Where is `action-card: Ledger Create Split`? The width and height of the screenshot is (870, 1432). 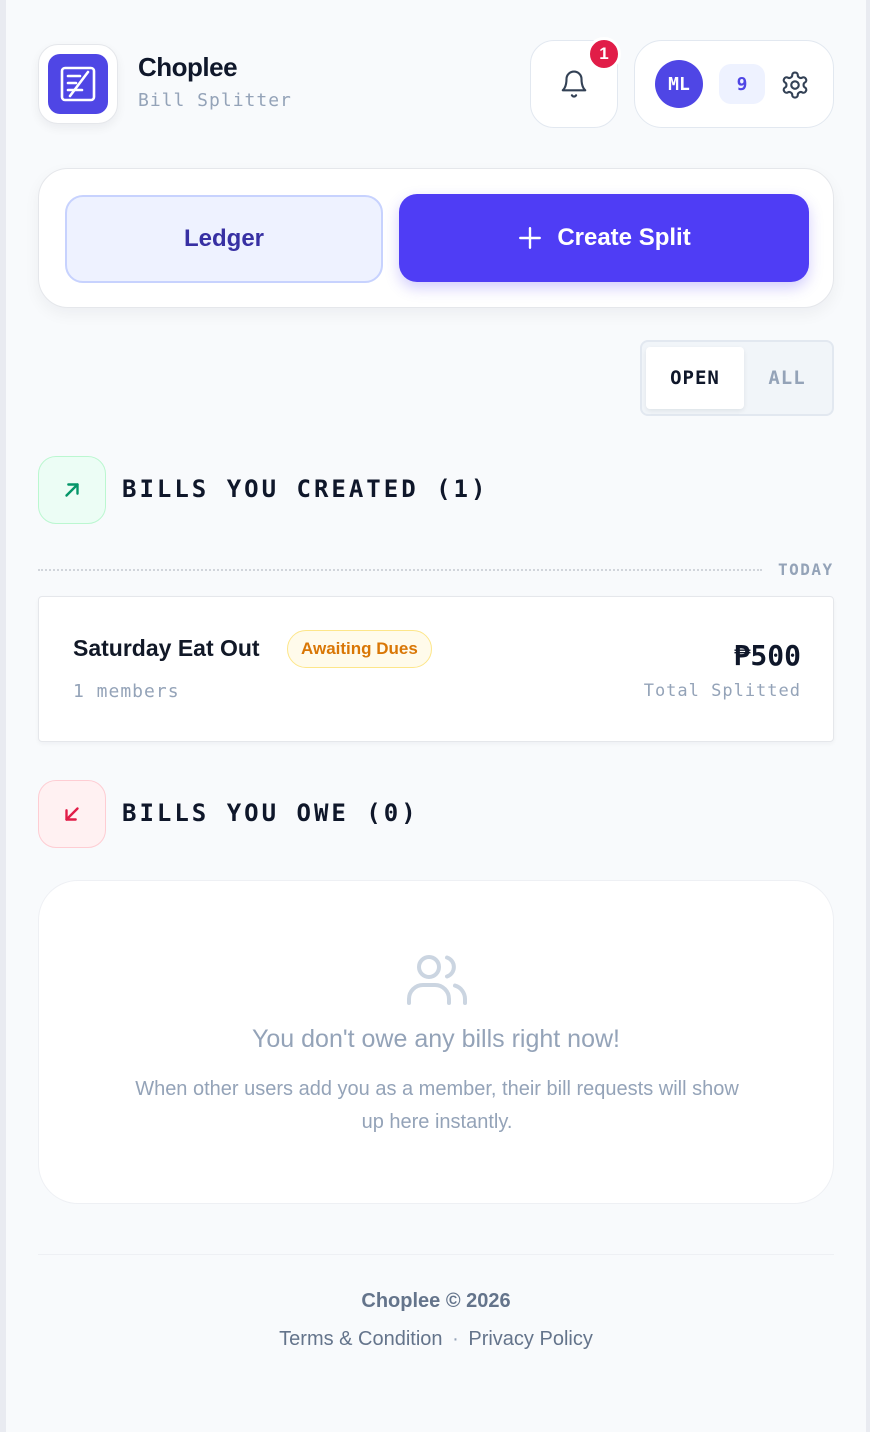
action-card: Ledger Create Split is located at coordinates (436, 238).